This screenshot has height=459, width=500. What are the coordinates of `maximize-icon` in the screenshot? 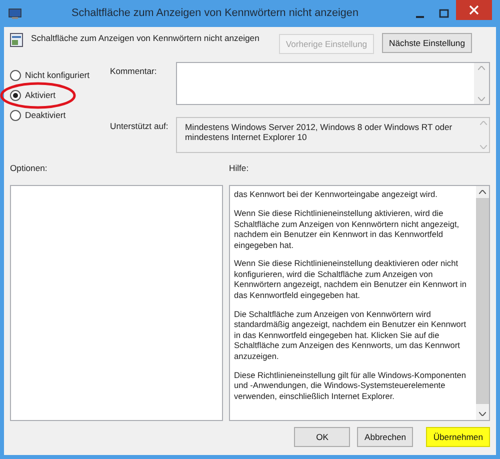 It's located at (444, 13).